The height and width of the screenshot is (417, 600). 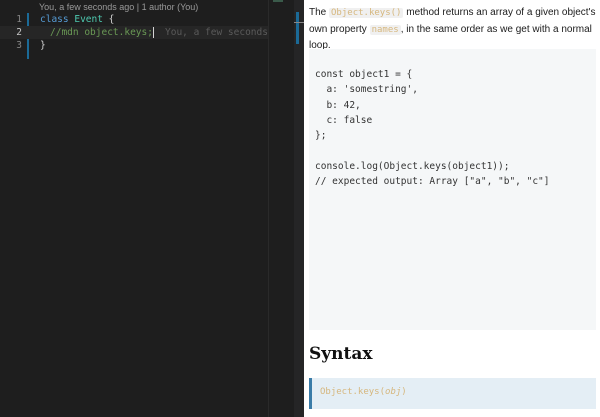 I want to click on scroll-thumb, so click(x=297, y=28).